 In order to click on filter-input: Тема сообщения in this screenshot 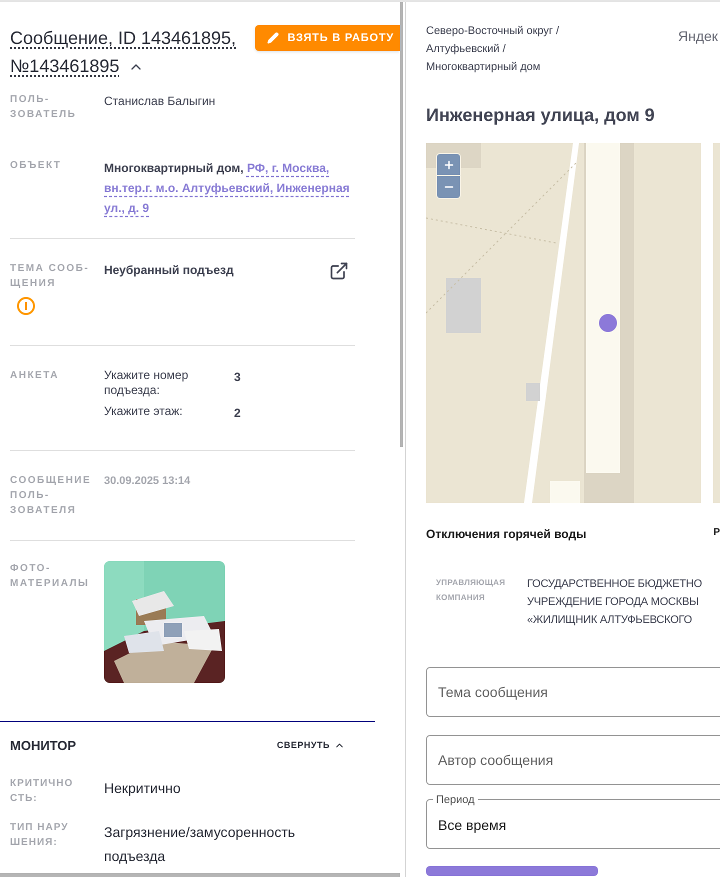, I will do `click(573, 692)`.